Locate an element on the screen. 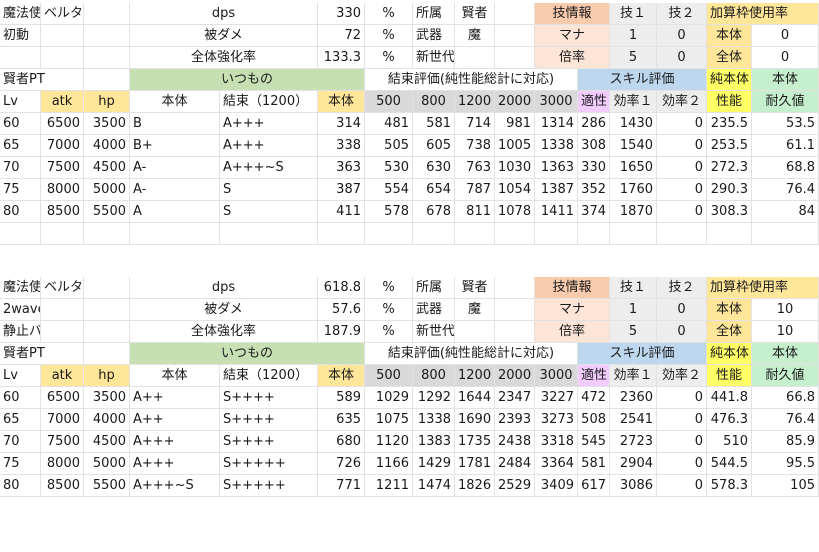  table-cell: 578.3 is located at coordinates (729, 486).